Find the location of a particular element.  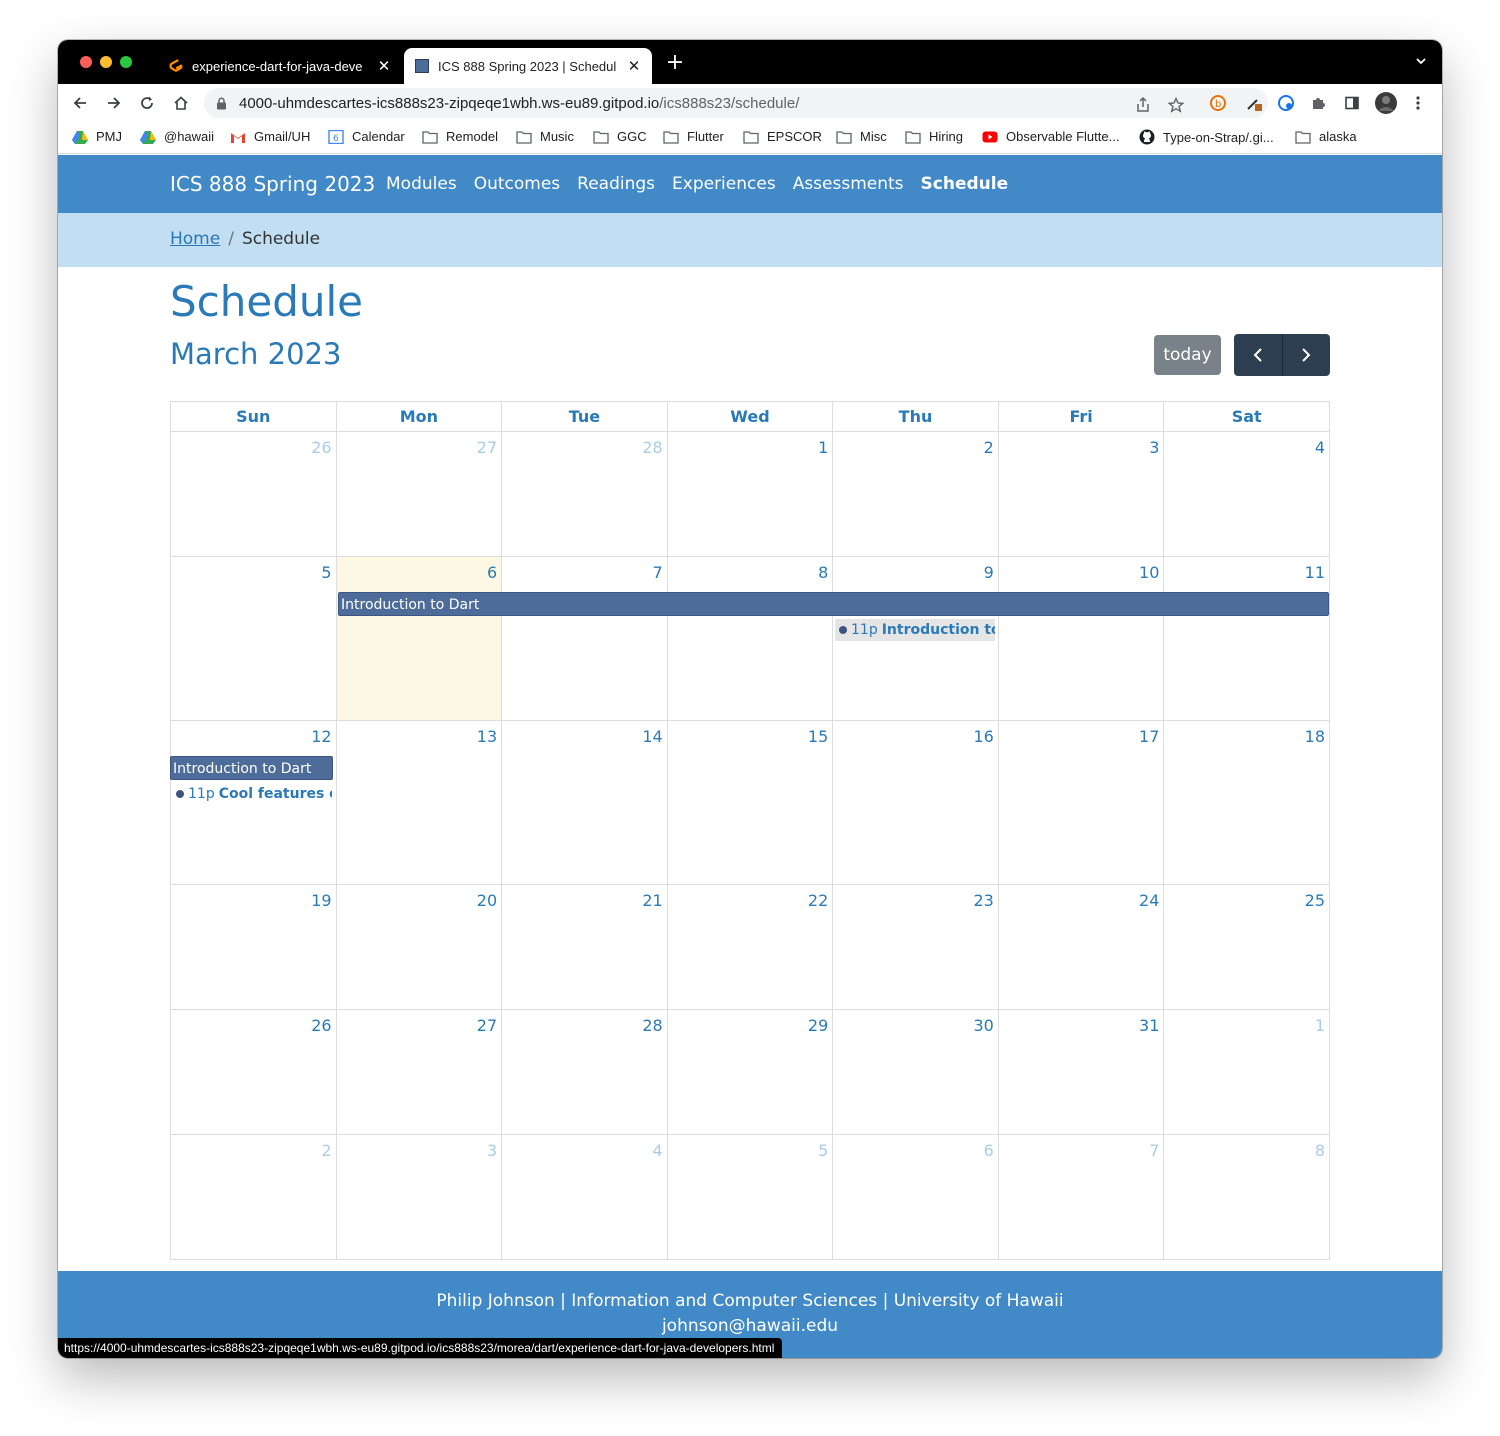

event-item-introduction-to-dart: 11p Introduction to Dart is located at coordinates (915, 630).